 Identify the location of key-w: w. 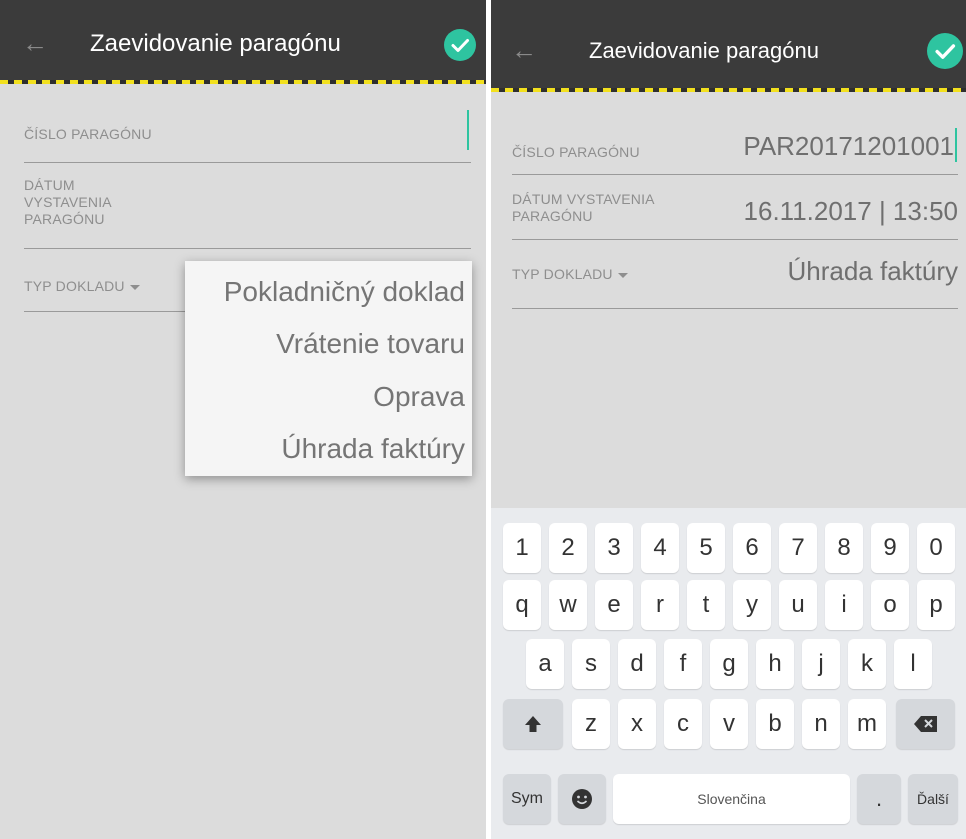
(568, 605).